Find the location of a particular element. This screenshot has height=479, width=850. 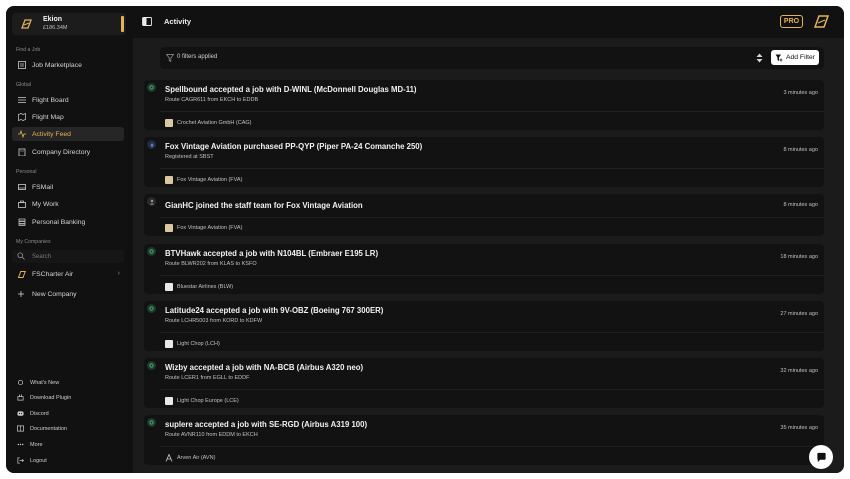

company-label: Bluestar Airlines (BLW) is located at coordinates (205, 287).